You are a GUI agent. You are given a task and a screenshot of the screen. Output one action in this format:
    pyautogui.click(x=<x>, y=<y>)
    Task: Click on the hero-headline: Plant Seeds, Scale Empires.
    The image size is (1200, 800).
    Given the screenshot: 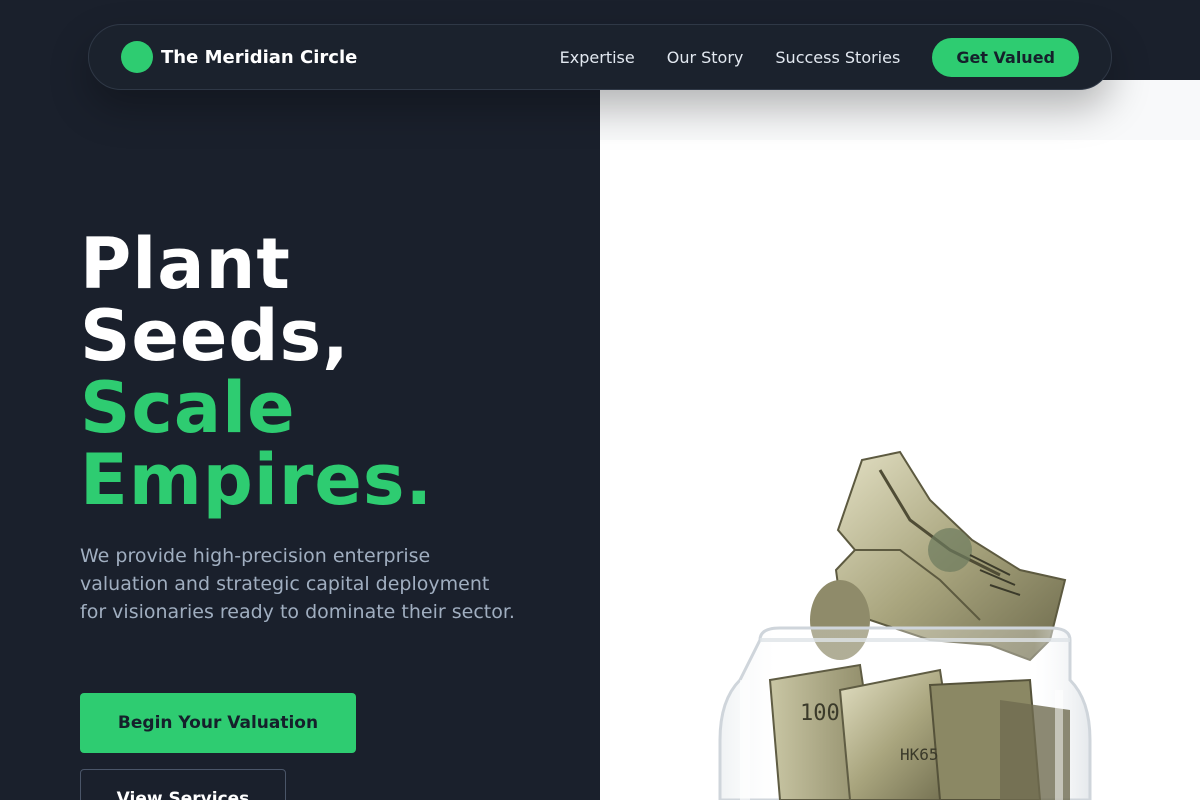 What is the action you would take?
    pyautogui.click(x=320, y=372)
    